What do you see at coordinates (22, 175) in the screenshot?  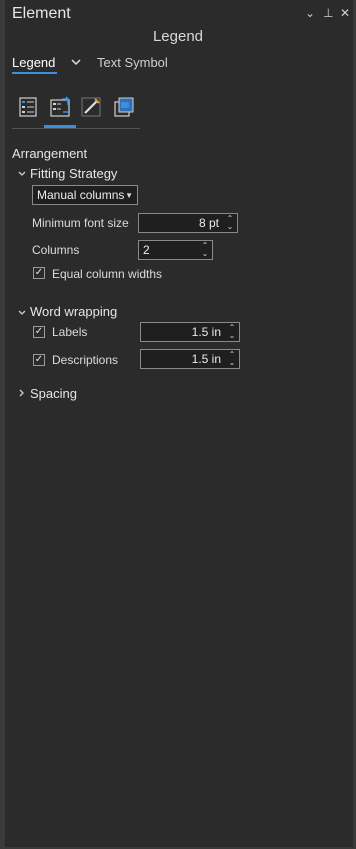 I see `fitting-strategy-chevron-icon` at bounding box center [22, 175].